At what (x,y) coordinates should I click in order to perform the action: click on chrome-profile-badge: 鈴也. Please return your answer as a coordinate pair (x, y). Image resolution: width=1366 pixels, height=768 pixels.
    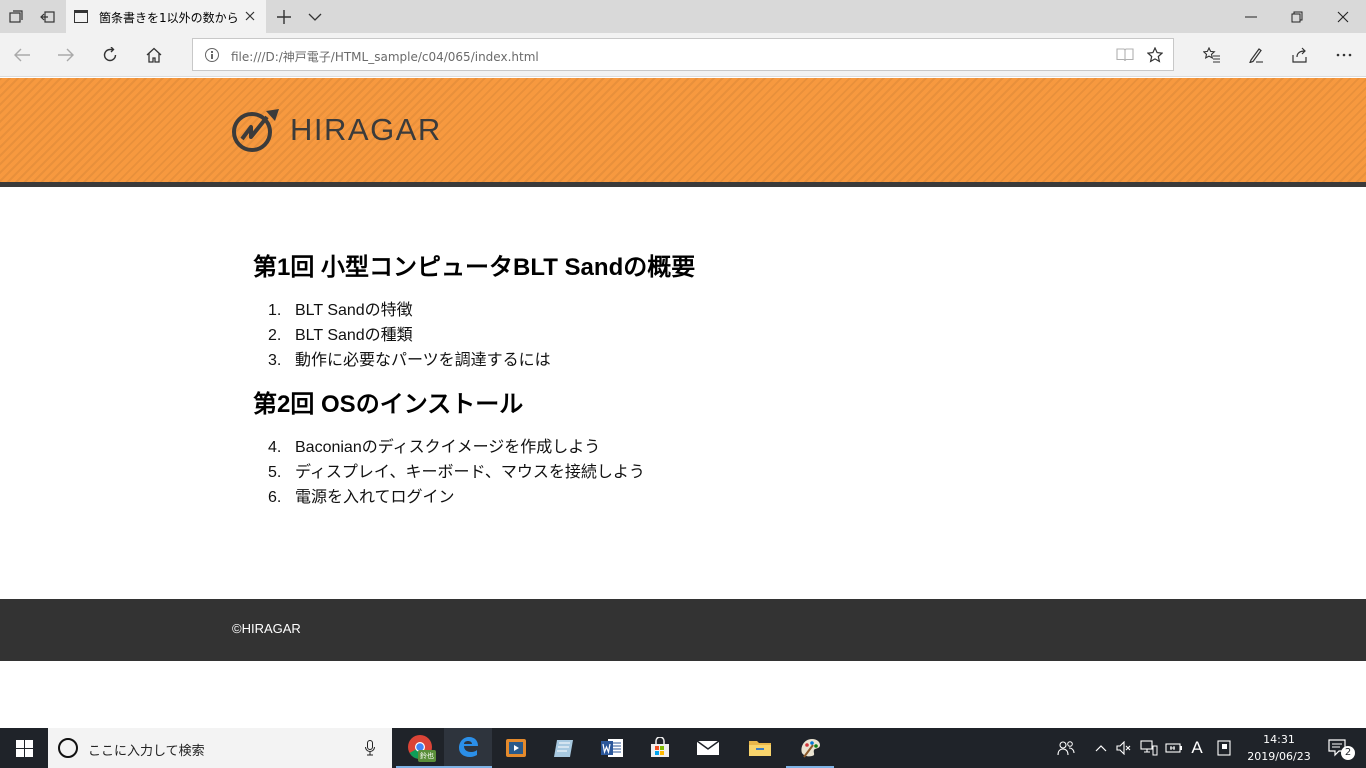
    Looking at the image, I should click on (427, 756).